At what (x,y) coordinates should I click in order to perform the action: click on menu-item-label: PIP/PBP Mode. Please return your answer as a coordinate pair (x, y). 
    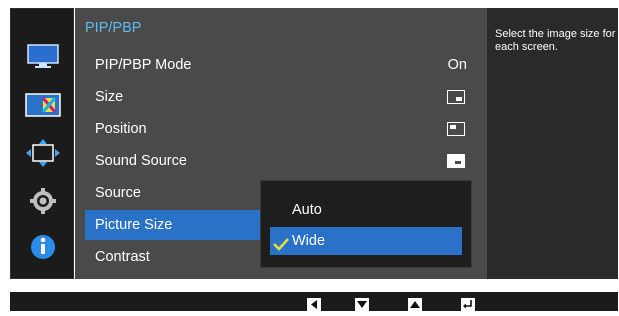
    Looking at the image, I should click on (143, 65).